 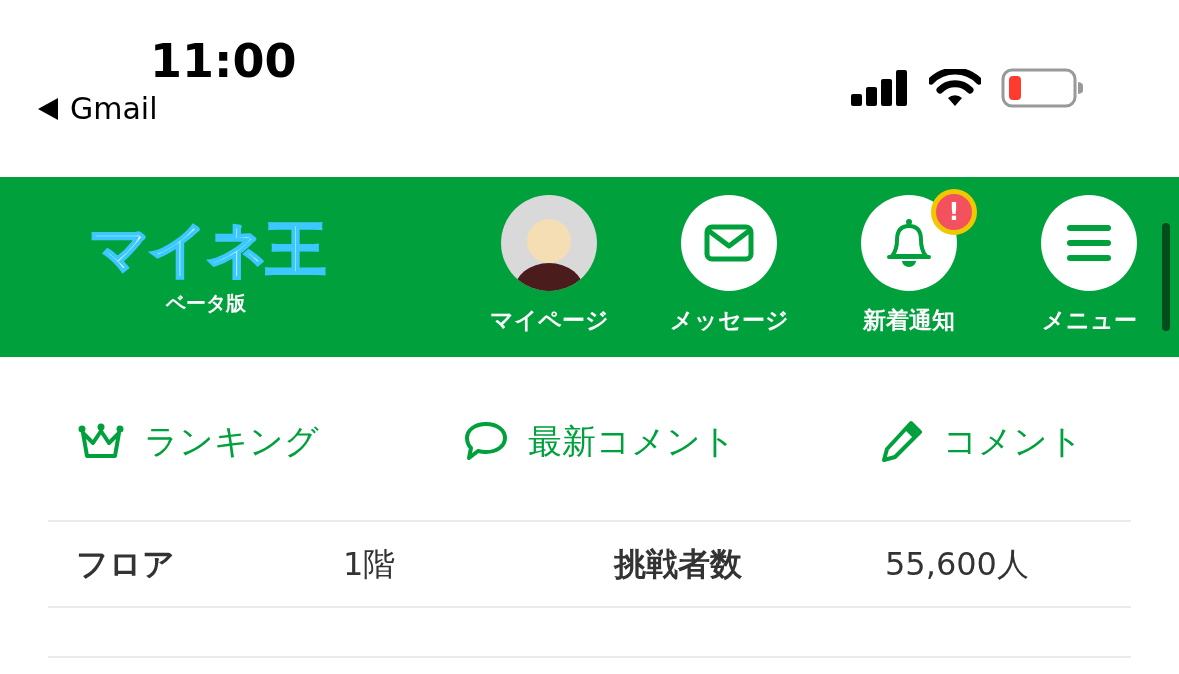 I want to click on speech-bubble-icon, so click(x=486, y=441).